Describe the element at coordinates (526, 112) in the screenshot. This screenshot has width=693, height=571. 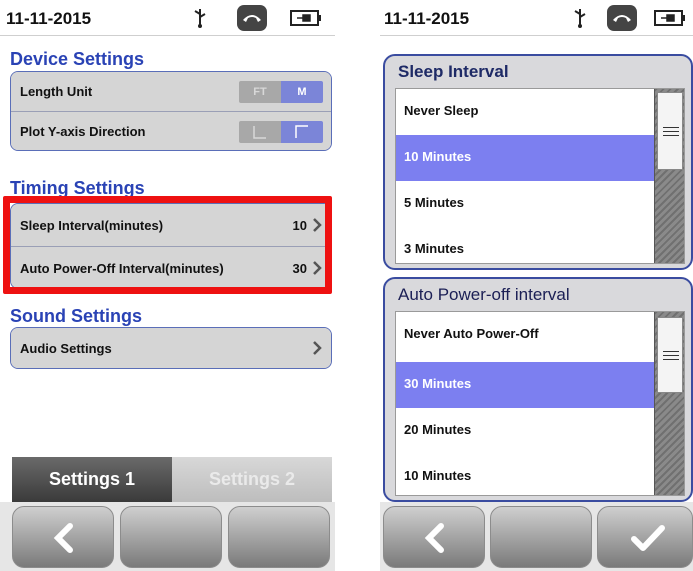
I see `list-item: Never Sleep` at that location.